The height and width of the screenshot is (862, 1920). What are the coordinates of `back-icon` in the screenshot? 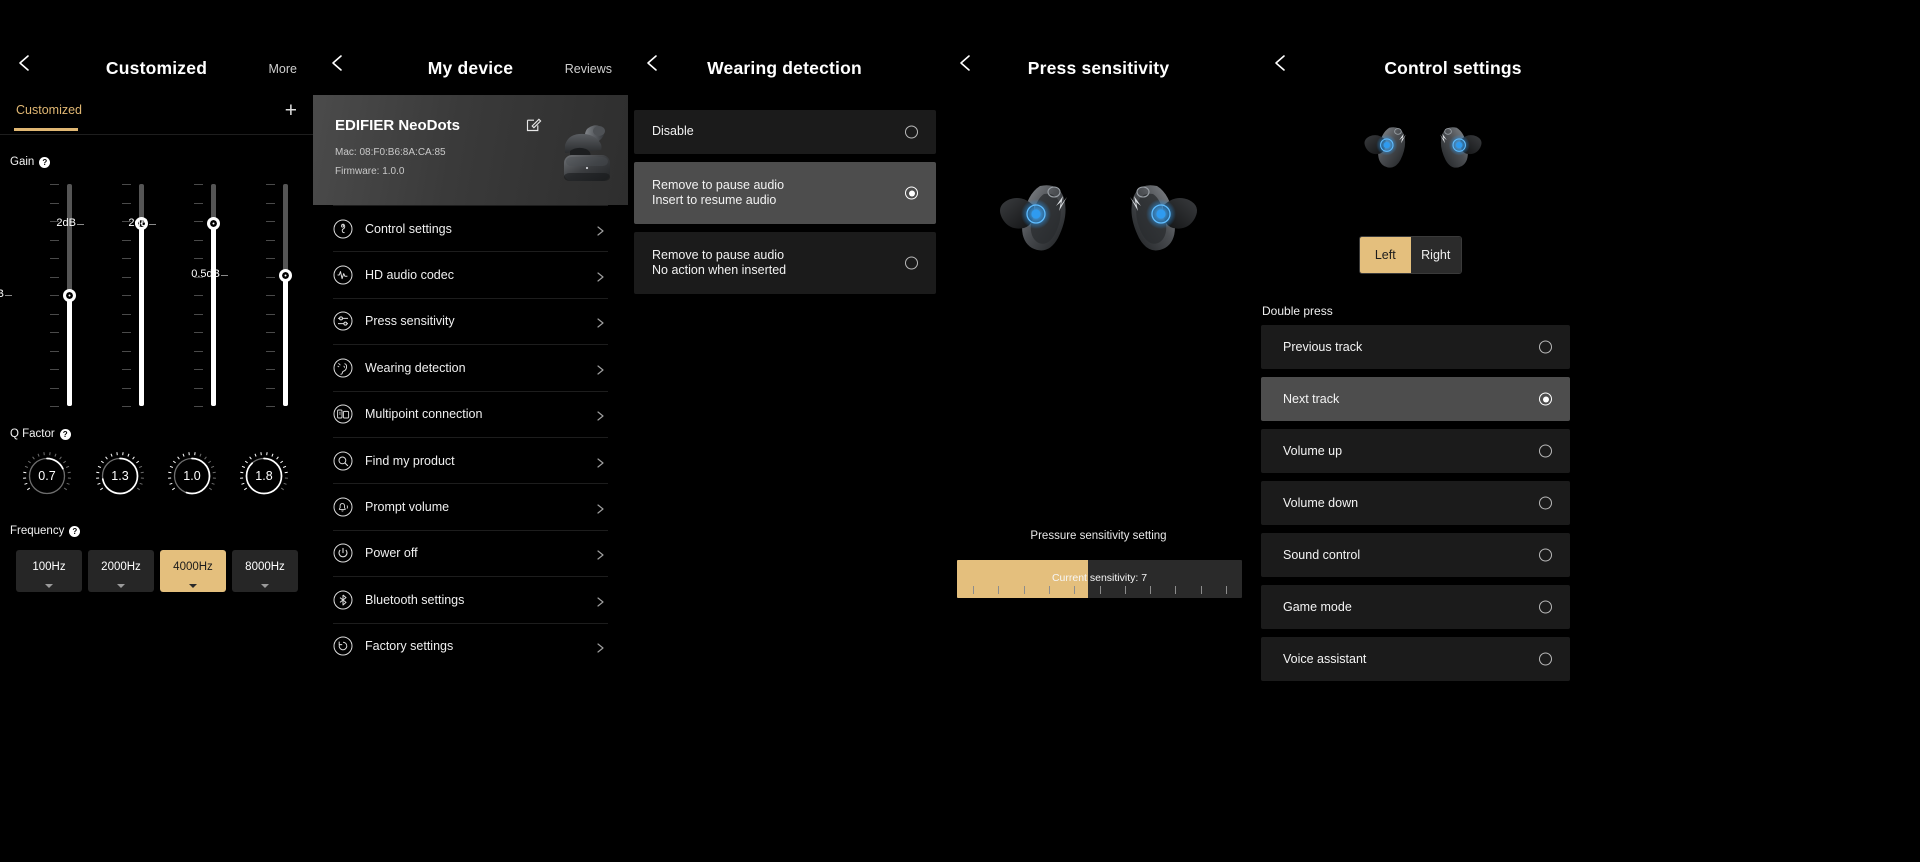 It's located at (1281, 63).